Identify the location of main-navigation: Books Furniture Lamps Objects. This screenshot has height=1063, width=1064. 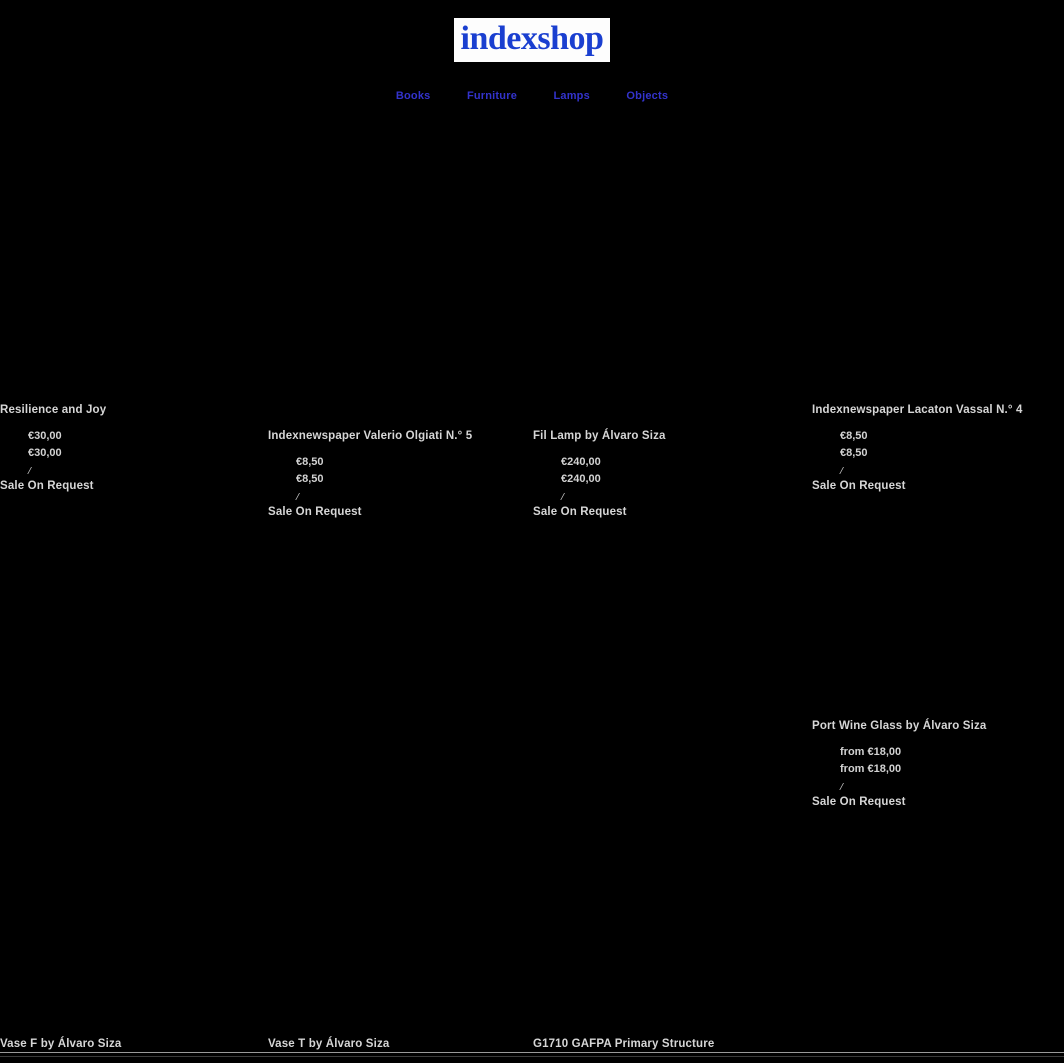
(532, 95).